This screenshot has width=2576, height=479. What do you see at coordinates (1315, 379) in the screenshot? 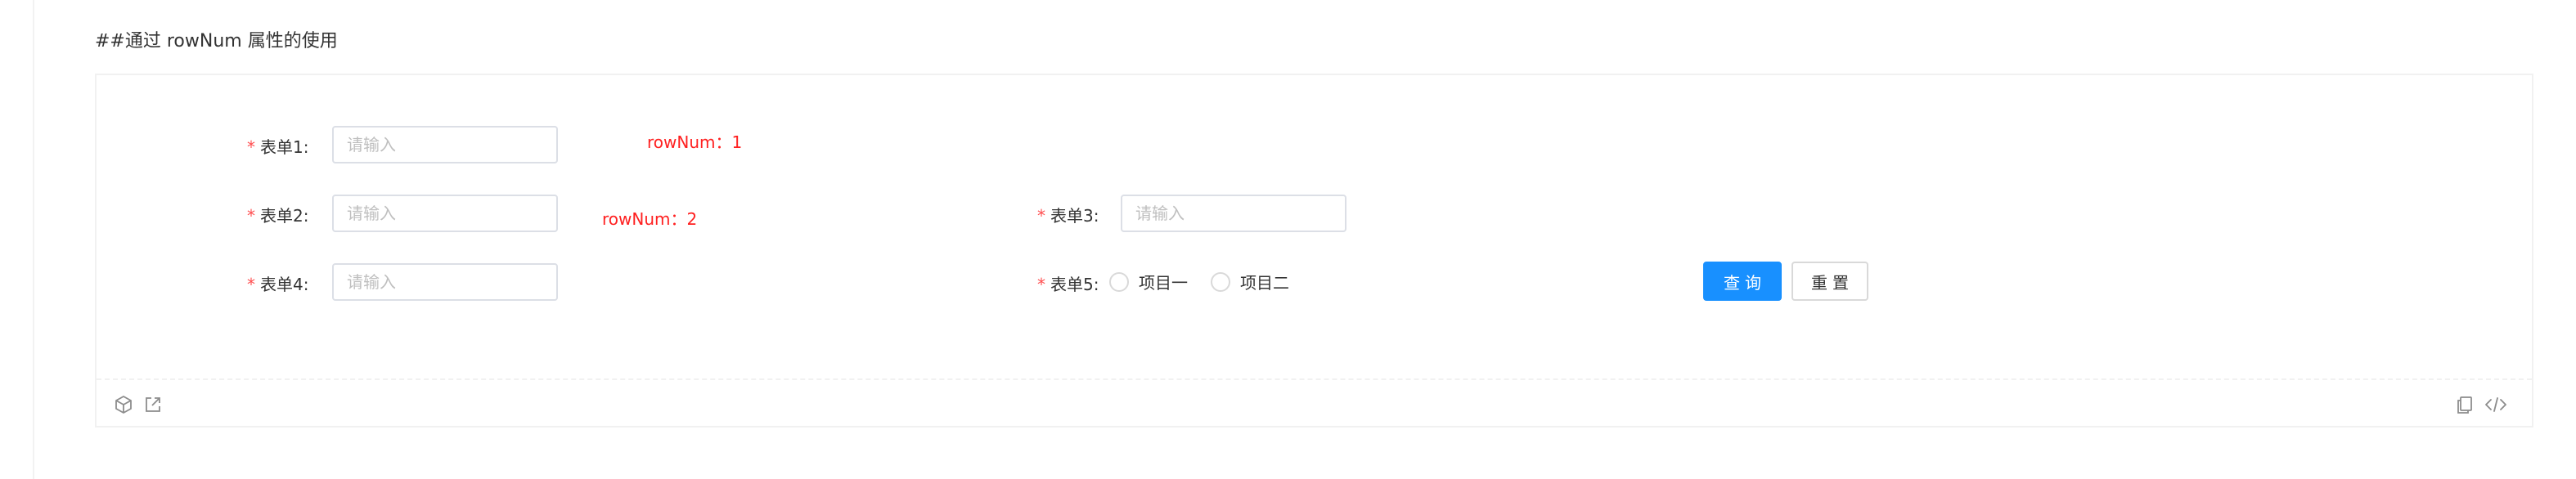
I see `footer-divider` at bounding box center [1315, 379].